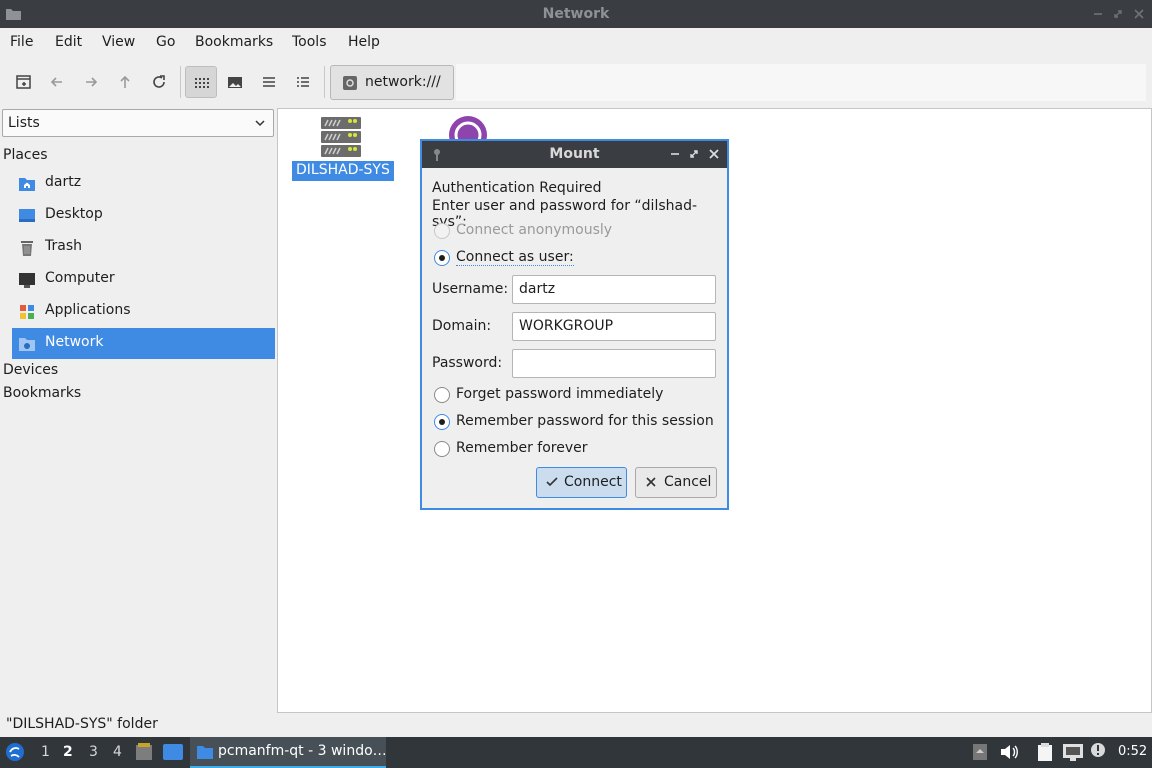 Image resolution: width=1152 pixels, height=768 pixels. I want to click on new-tab-button, so click(24, 82).